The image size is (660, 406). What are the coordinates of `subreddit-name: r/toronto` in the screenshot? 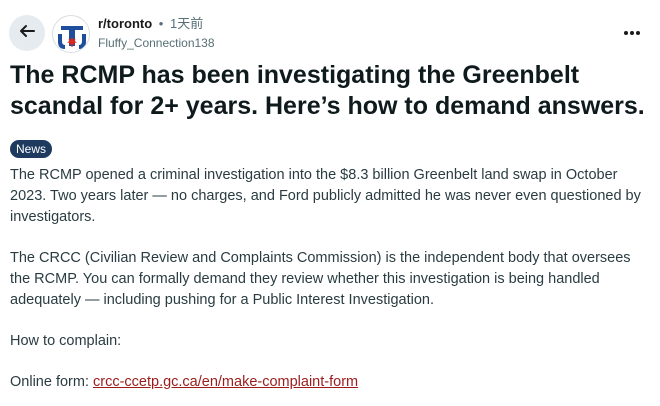 It's located at (125, 23).